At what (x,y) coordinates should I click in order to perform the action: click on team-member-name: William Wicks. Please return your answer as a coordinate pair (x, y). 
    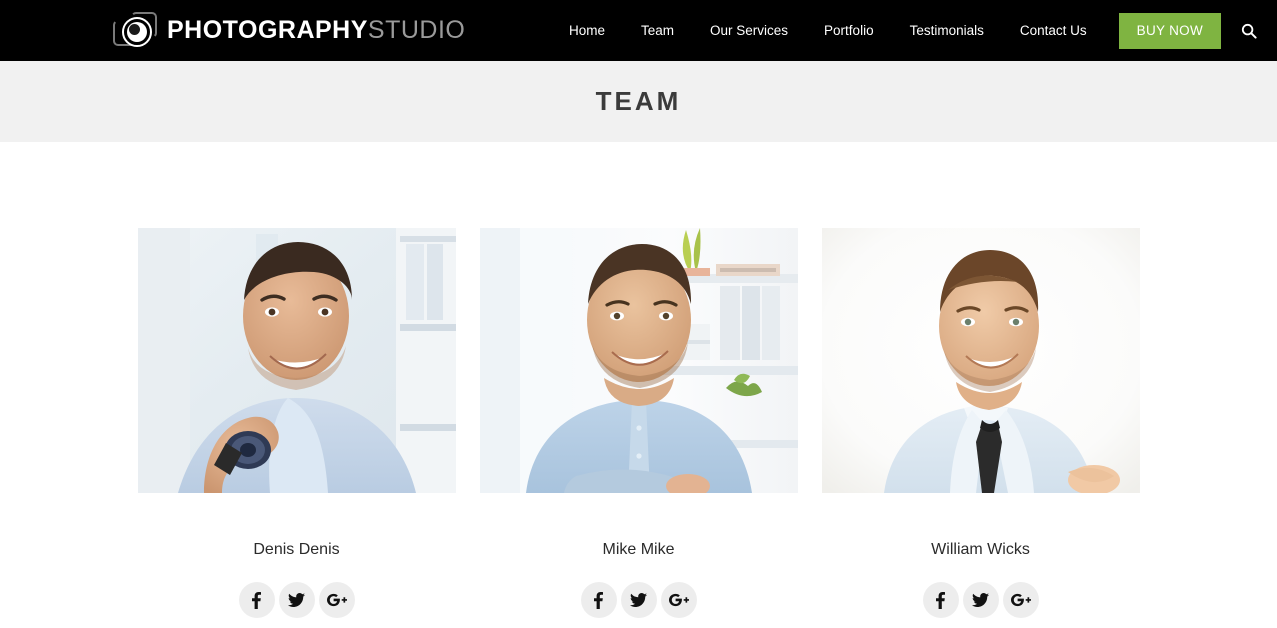
    Looking at the image, I should click on (980, 549).